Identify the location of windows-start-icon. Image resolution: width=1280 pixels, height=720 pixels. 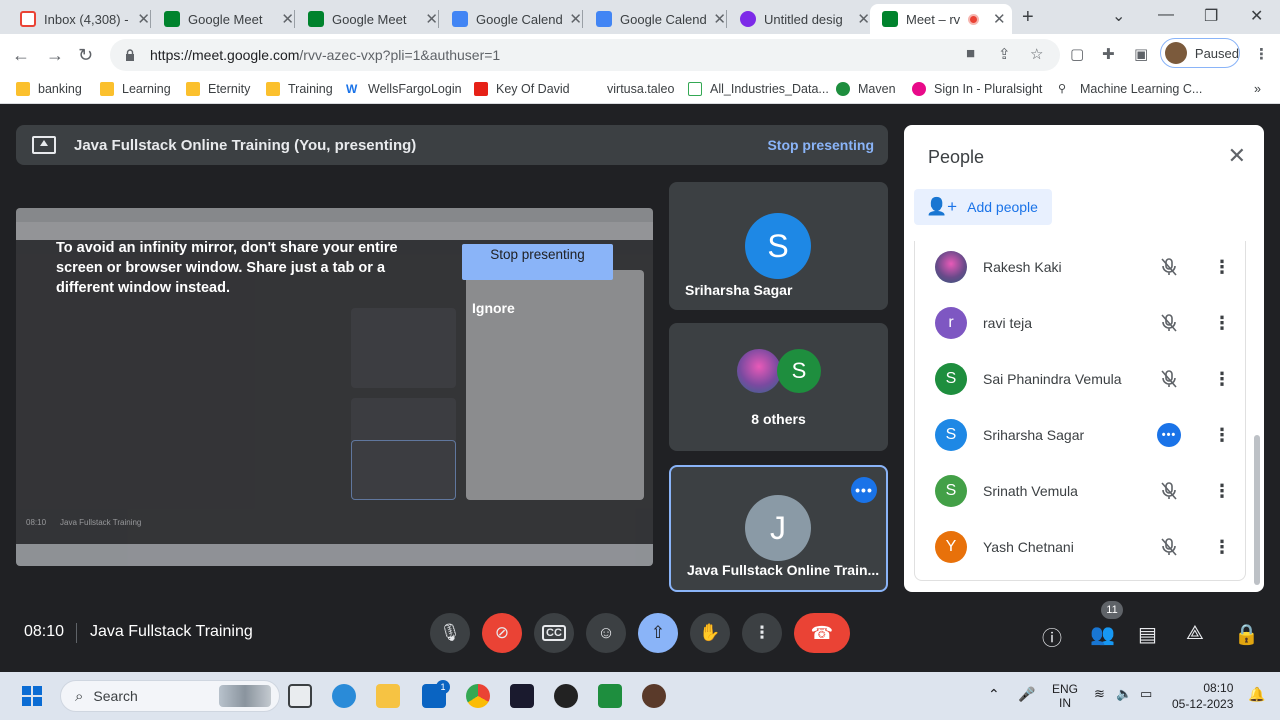
(32, 696).